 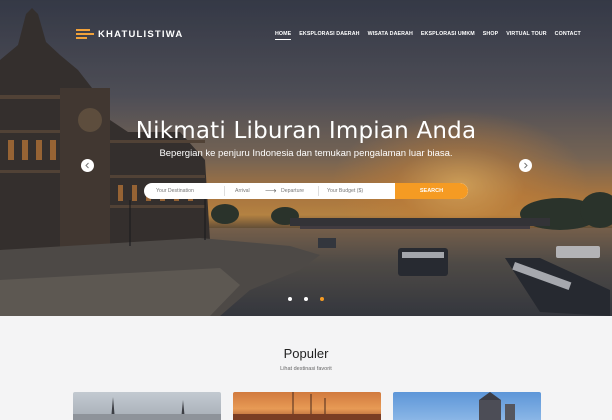 I want to click on slider-dots, so click(x=306, y=299).